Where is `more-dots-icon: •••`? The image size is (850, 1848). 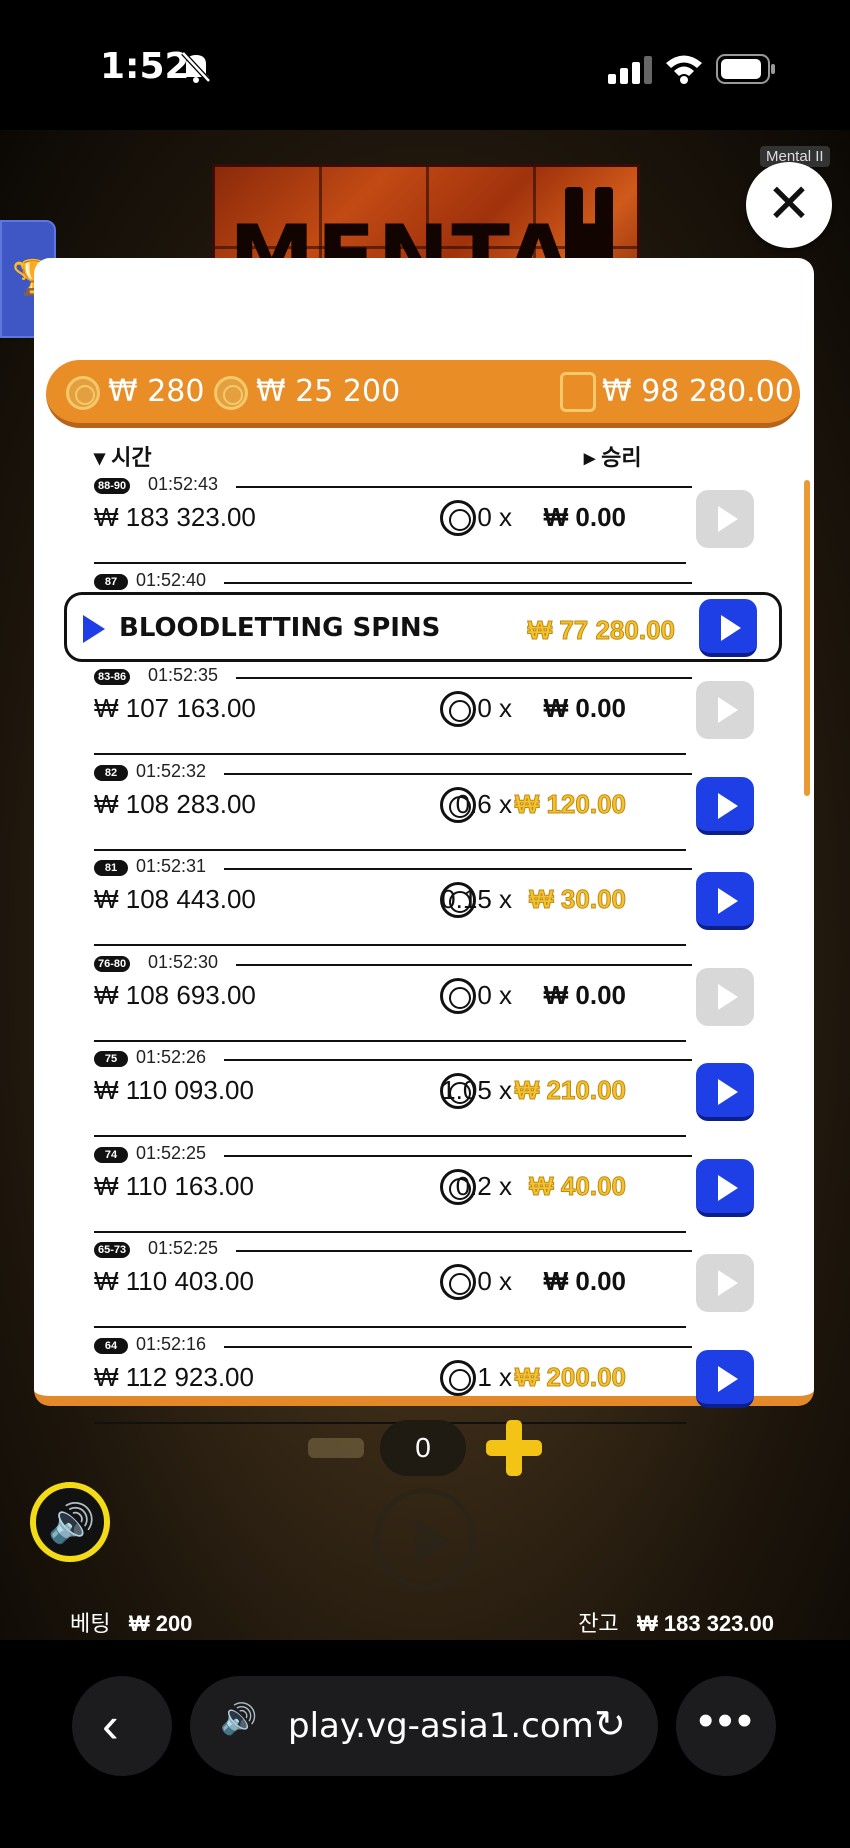
more-dots-icon: ••• is located at coordinates (727, 1720).